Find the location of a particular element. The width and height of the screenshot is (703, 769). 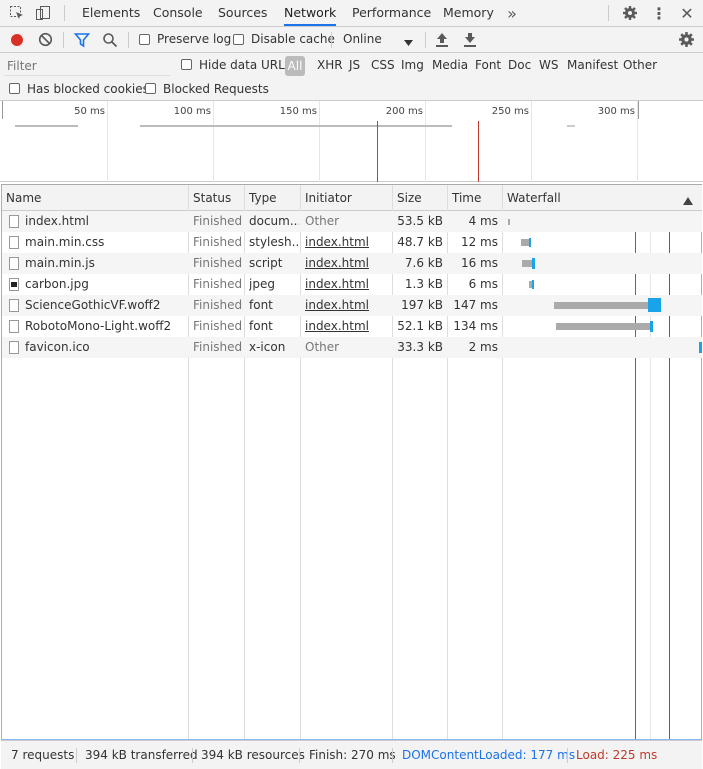

close-devtools-icon: ✕ is located at coordinates (687, 13).